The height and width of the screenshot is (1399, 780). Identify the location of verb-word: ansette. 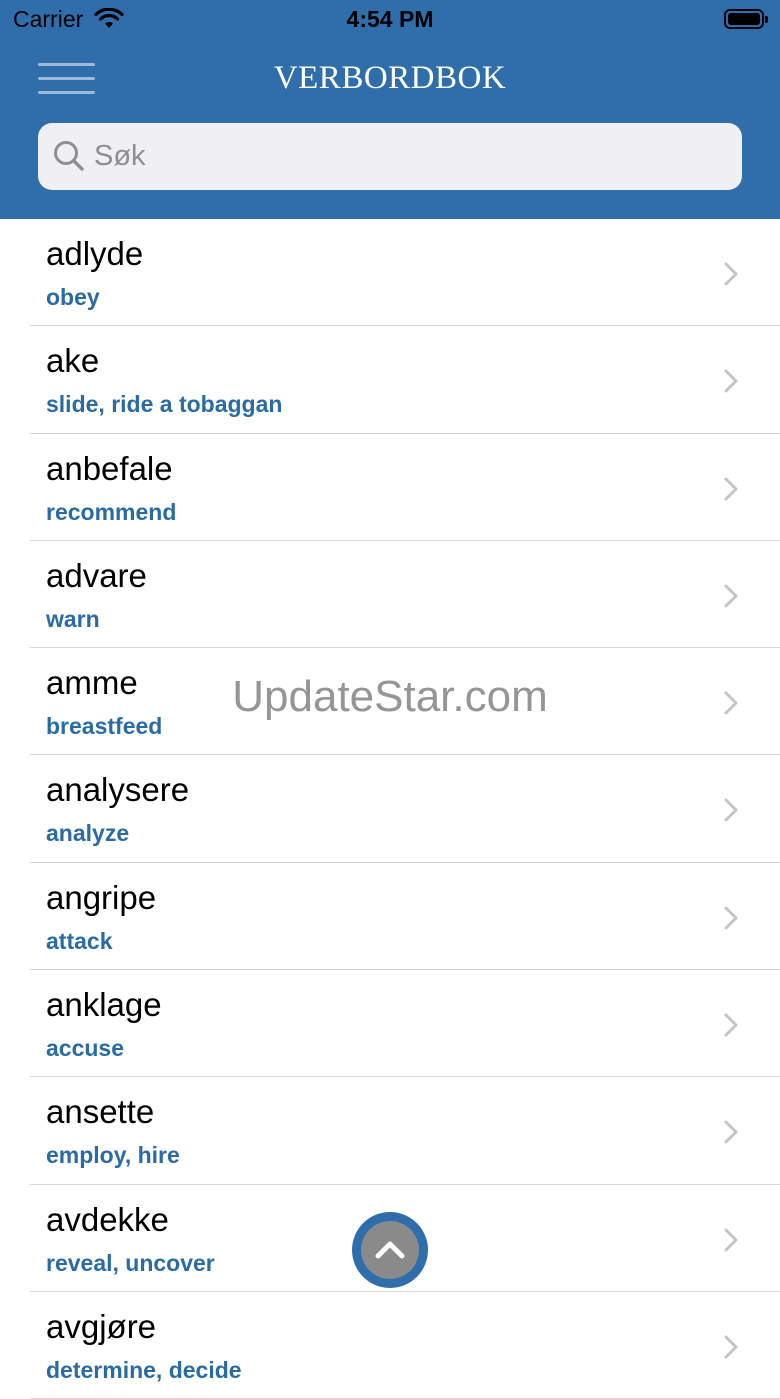
(100, 1112).